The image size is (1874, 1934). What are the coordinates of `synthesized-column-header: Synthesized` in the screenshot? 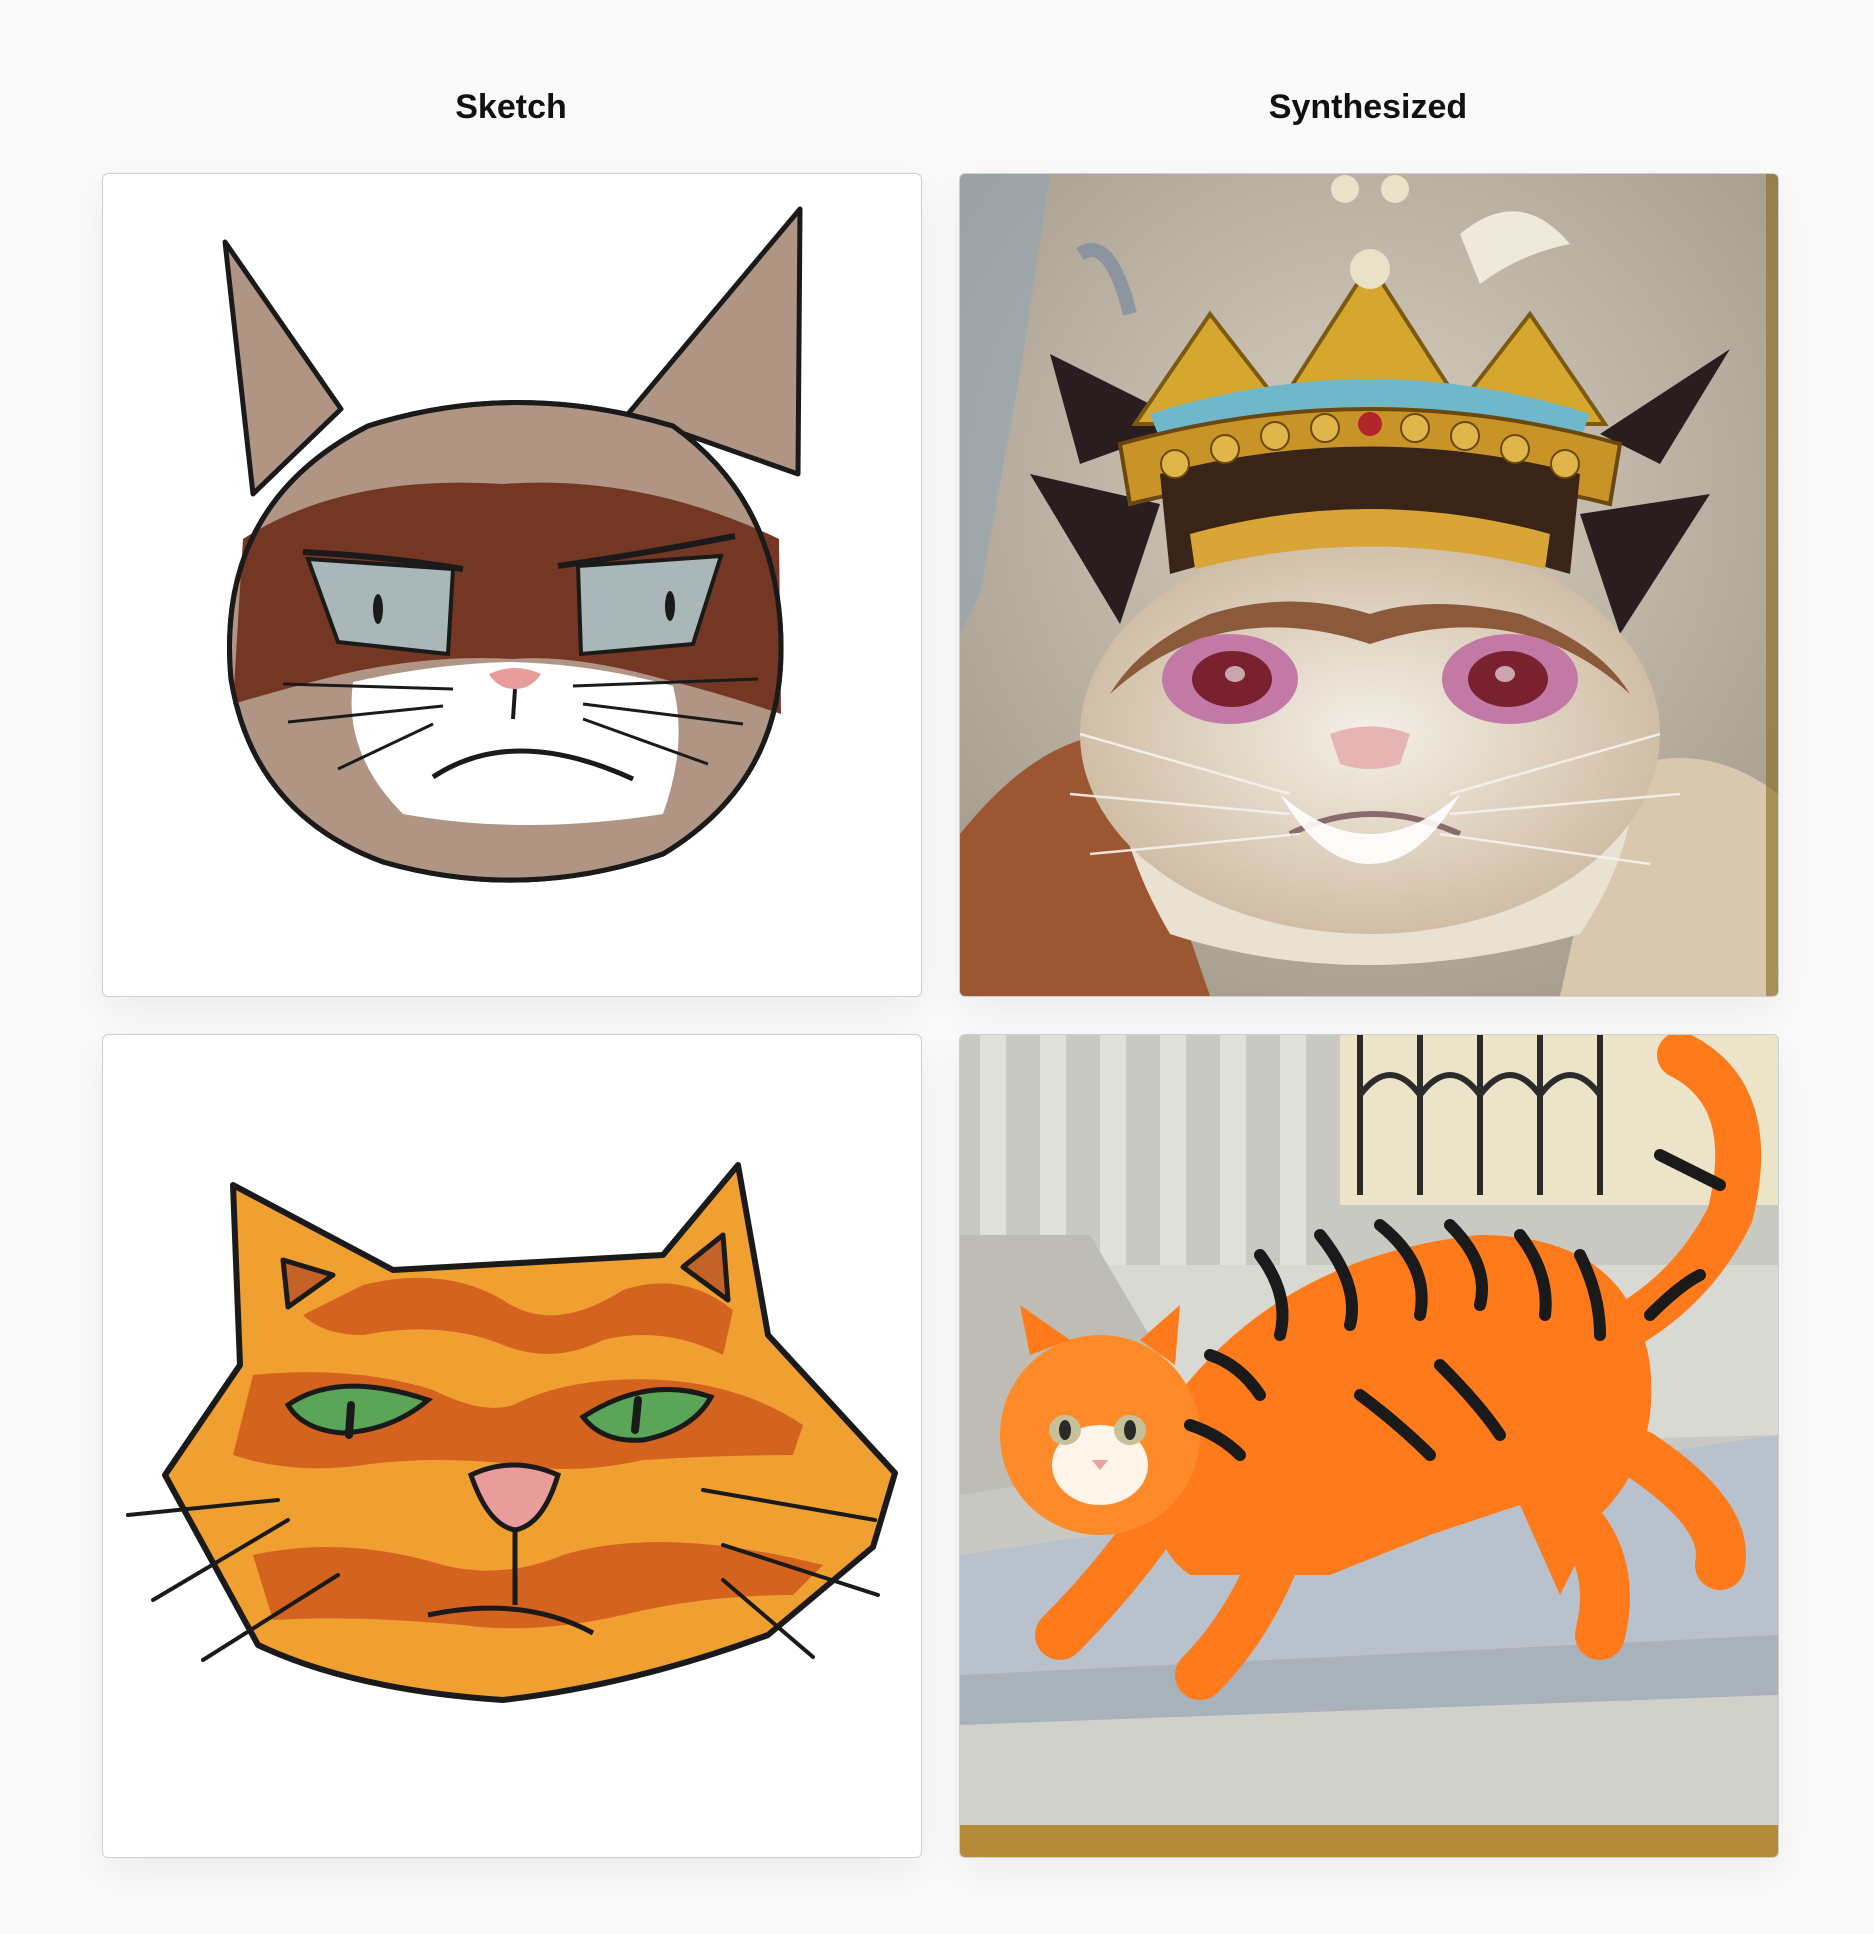 It's located at (1368, 107).